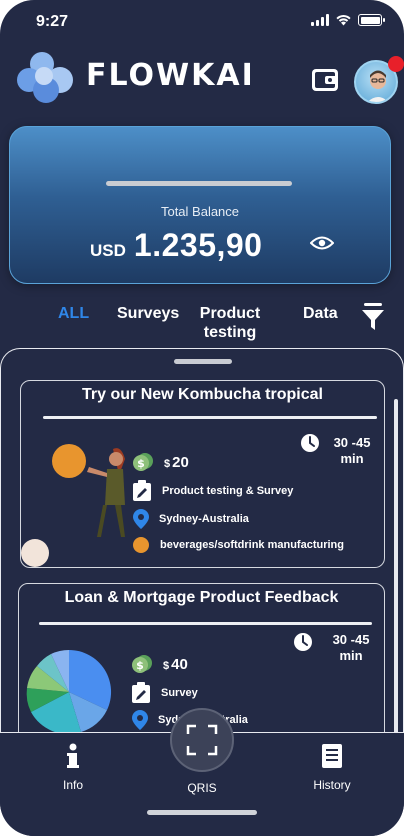 The width and height of the screenshot is (404, 836). I want to click on survey-category: beverages/softdrink manufacturing, so click(252, 545).